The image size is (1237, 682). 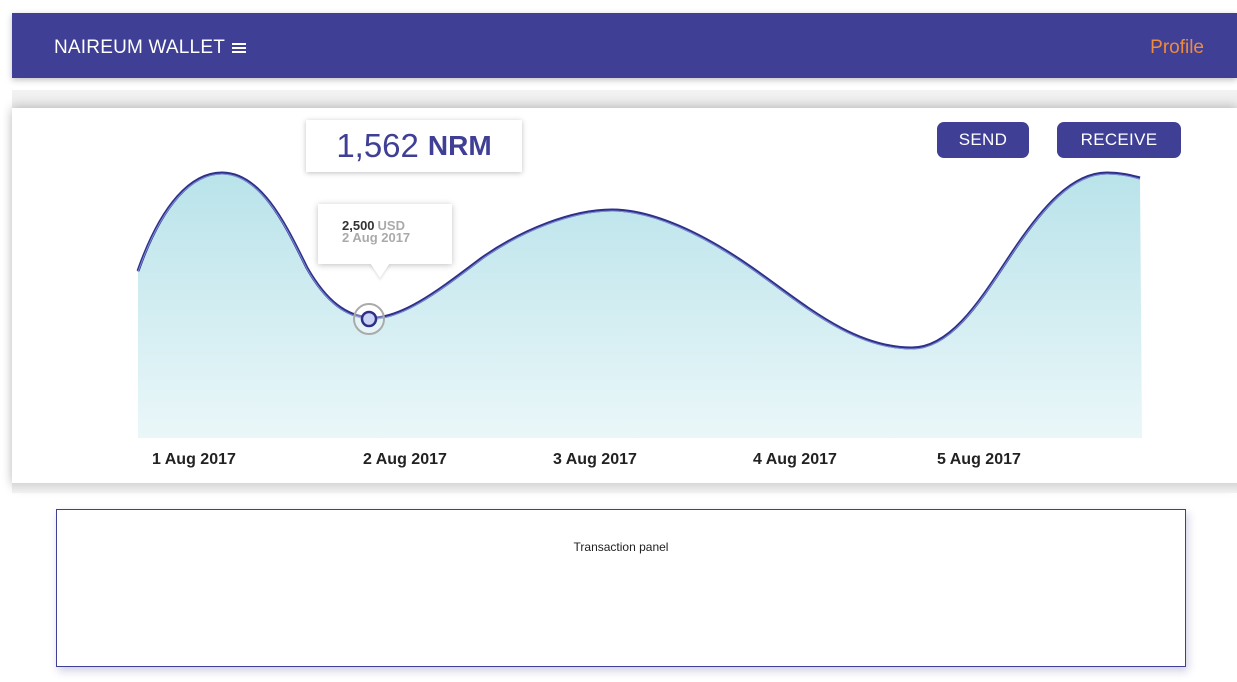 What do you see at coordinates (1177, 48) in the screenshot?
I see `profile-link: Profile` at bounding box center [1177, 48].